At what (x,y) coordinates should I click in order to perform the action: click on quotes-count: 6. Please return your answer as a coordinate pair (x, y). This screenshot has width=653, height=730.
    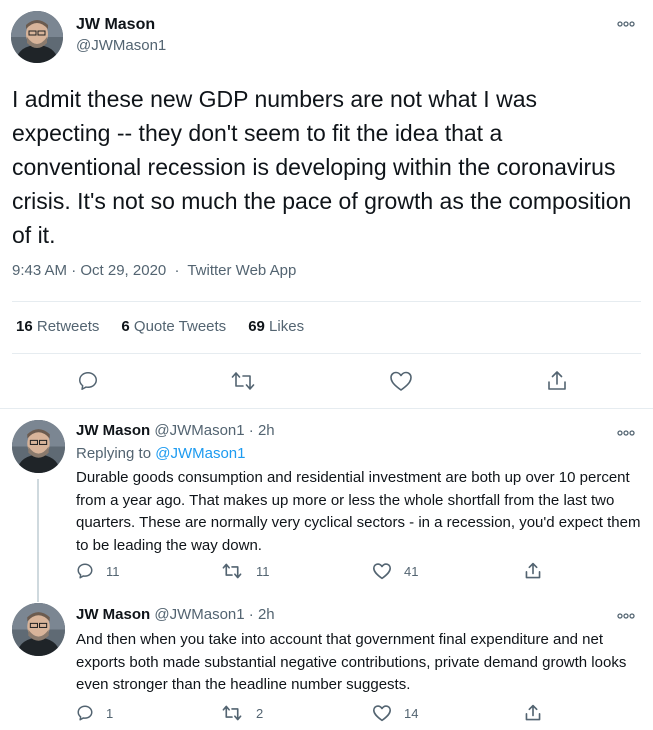
    Looking at the image, I should click on (125, 326).